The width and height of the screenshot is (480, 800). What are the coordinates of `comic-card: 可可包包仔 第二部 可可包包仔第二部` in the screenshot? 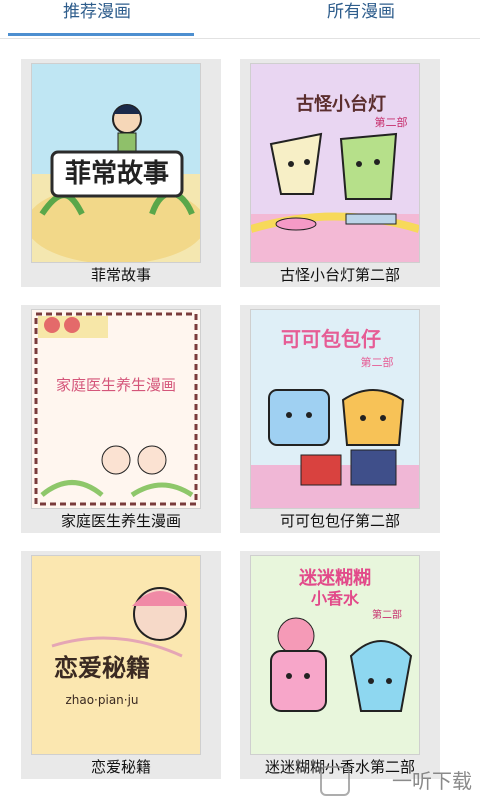 It's located at (340, 419).